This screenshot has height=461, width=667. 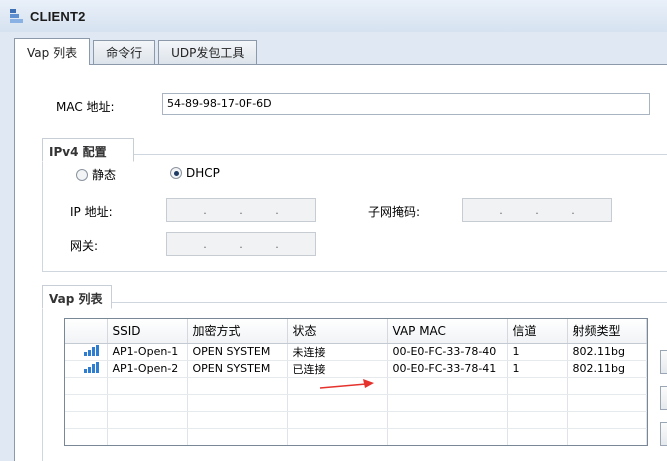 What do you see at coordinates (447, 369) in the screenshot?
I see `cell-vap-mac: 00-E0-FC-33-78-41` at bounding box center [447, 369].